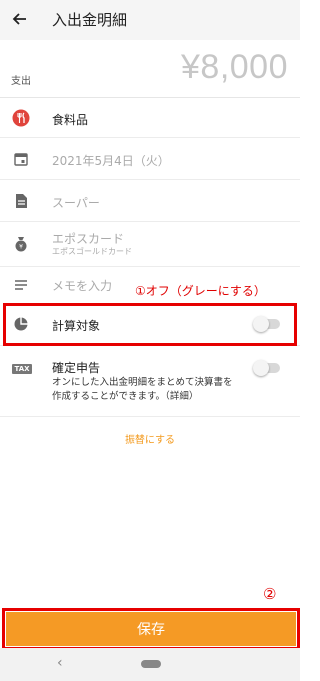 This screenshot has width=320, height=681. What do you see at coordinates (179, 396) in the screenshot?
I see `tax-detail-link: 詳細` at bounding box center [179, 396].